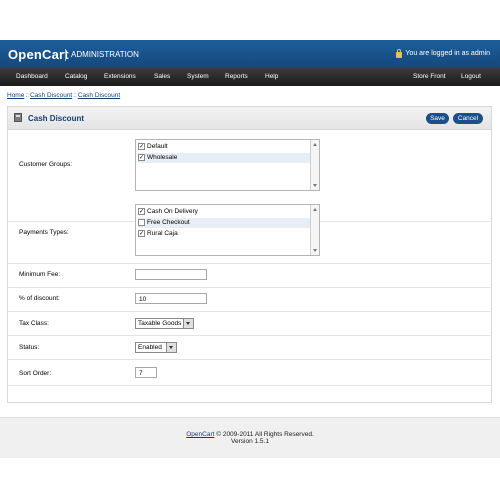 Image resolution: width=500 pixels, height=500 pixels. Describe the element at coordinates (264, 434) in the screenshot. I see `copyright-text: © 2009-2011 All Rights Reserved.` at that location.